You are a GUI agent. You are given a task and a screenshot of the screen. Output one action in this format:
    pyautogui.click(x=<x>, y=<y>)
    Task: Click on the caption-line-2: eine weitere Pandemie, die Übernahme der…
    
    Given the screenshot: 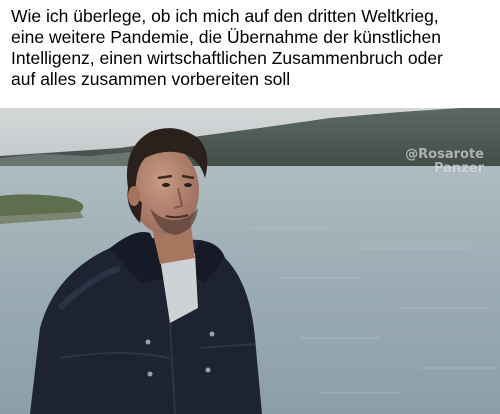 What is the action you would take?
    pyautogui.click(x=226, y=37)
    